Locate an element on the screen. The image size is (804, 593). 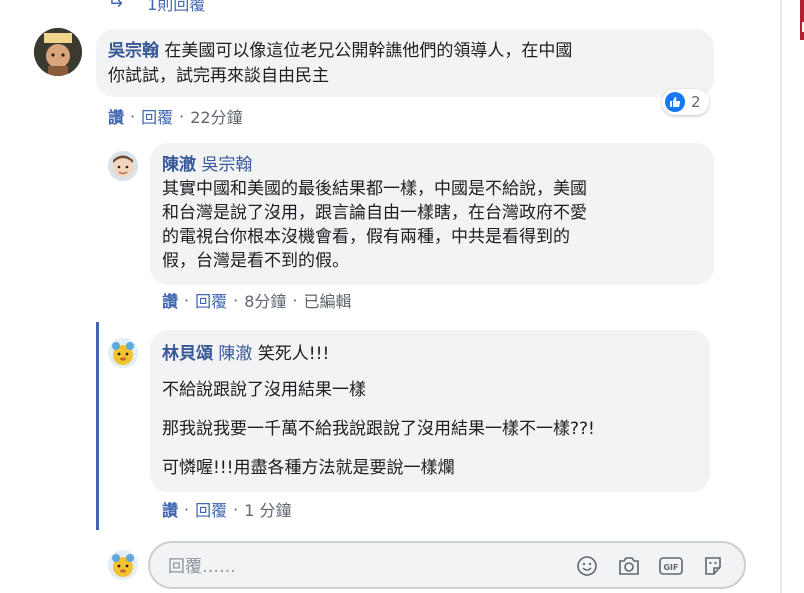
reply-actions: 讚 · 回覆 · 8分鐘 · 已編輯 is located at coordinates (257, 300).